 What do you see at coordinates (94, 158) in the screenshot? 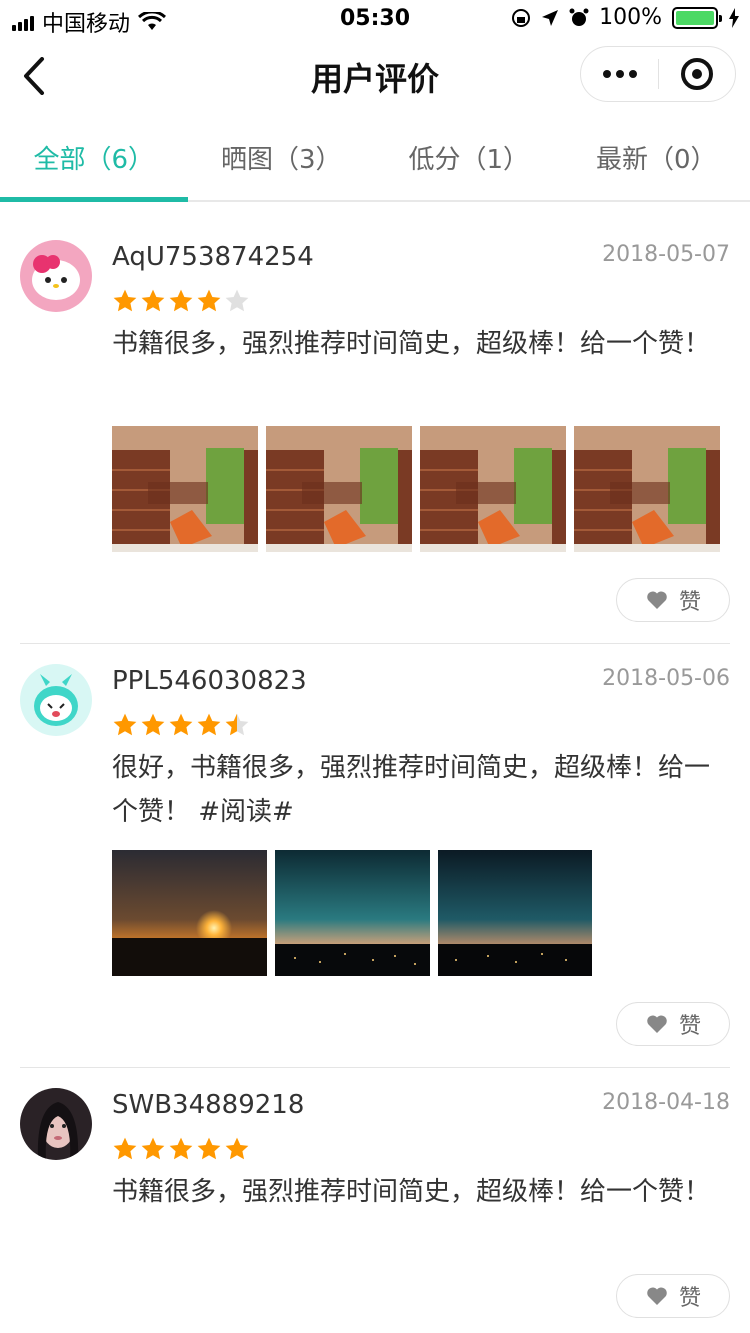
I see `tab-all: 全部（6）` at bounding box center [94, 158].